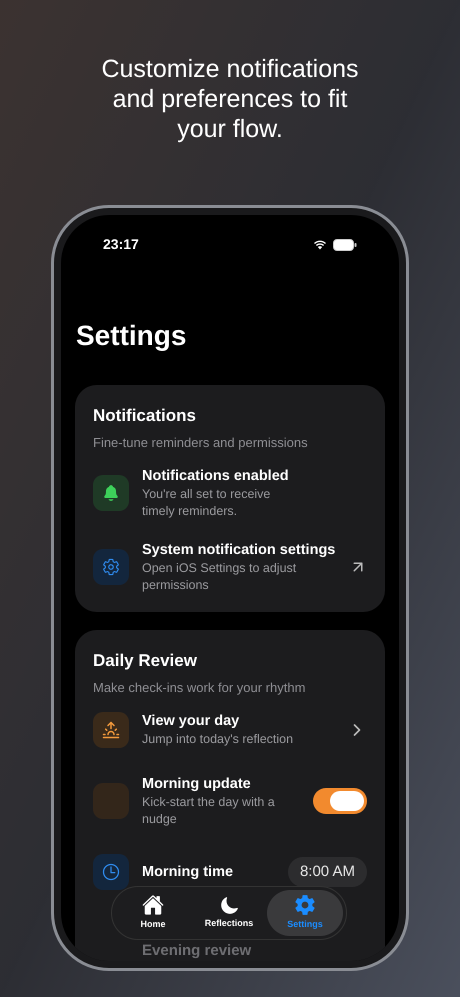  What do you see at coordinates (188, 872) in the screenshot?
I see `row-title: Morning time` at bounding box center [188, 872].